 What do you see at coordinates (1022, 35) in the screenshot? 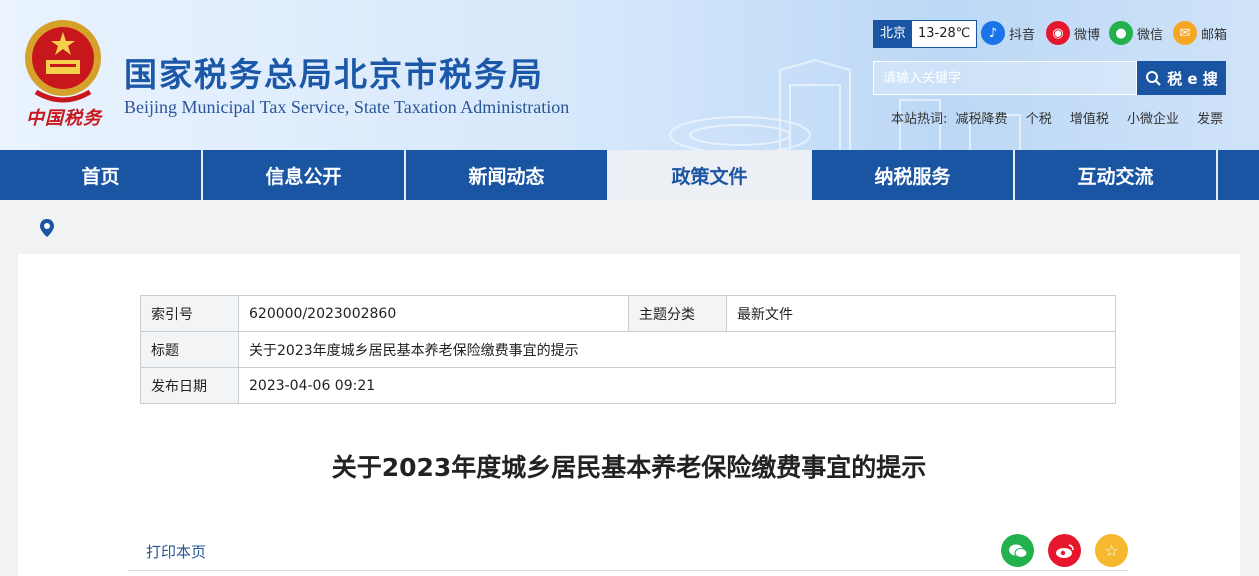
I see `social-douyin-label: 抖音` at bounding box center [1022, 35].